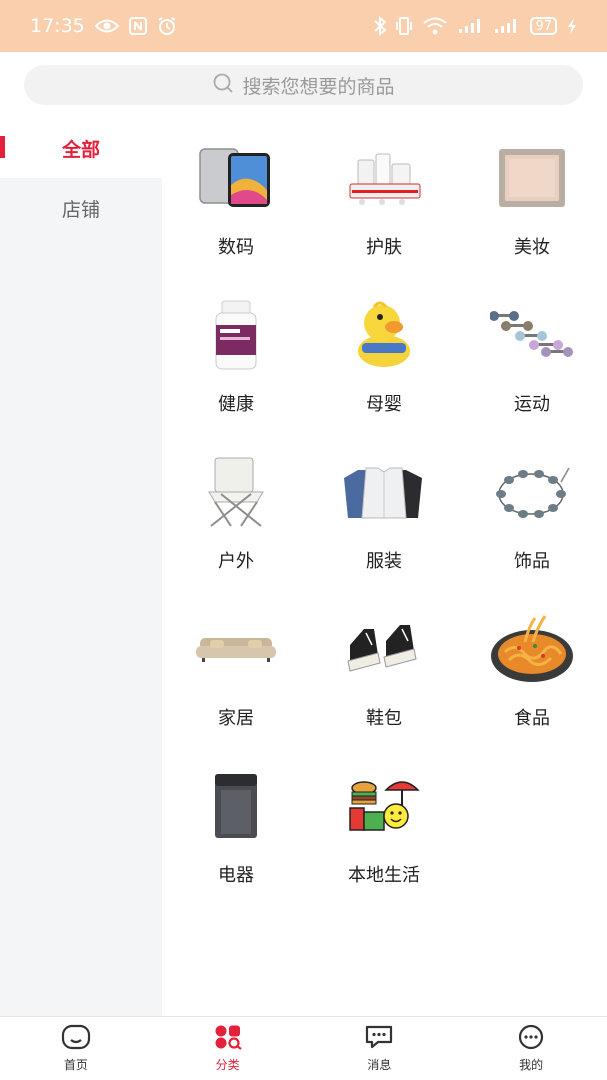 This screenshot has width=607, height=1080. I want to click on search-input: 搜索您想要的商品, so click(303, 85).